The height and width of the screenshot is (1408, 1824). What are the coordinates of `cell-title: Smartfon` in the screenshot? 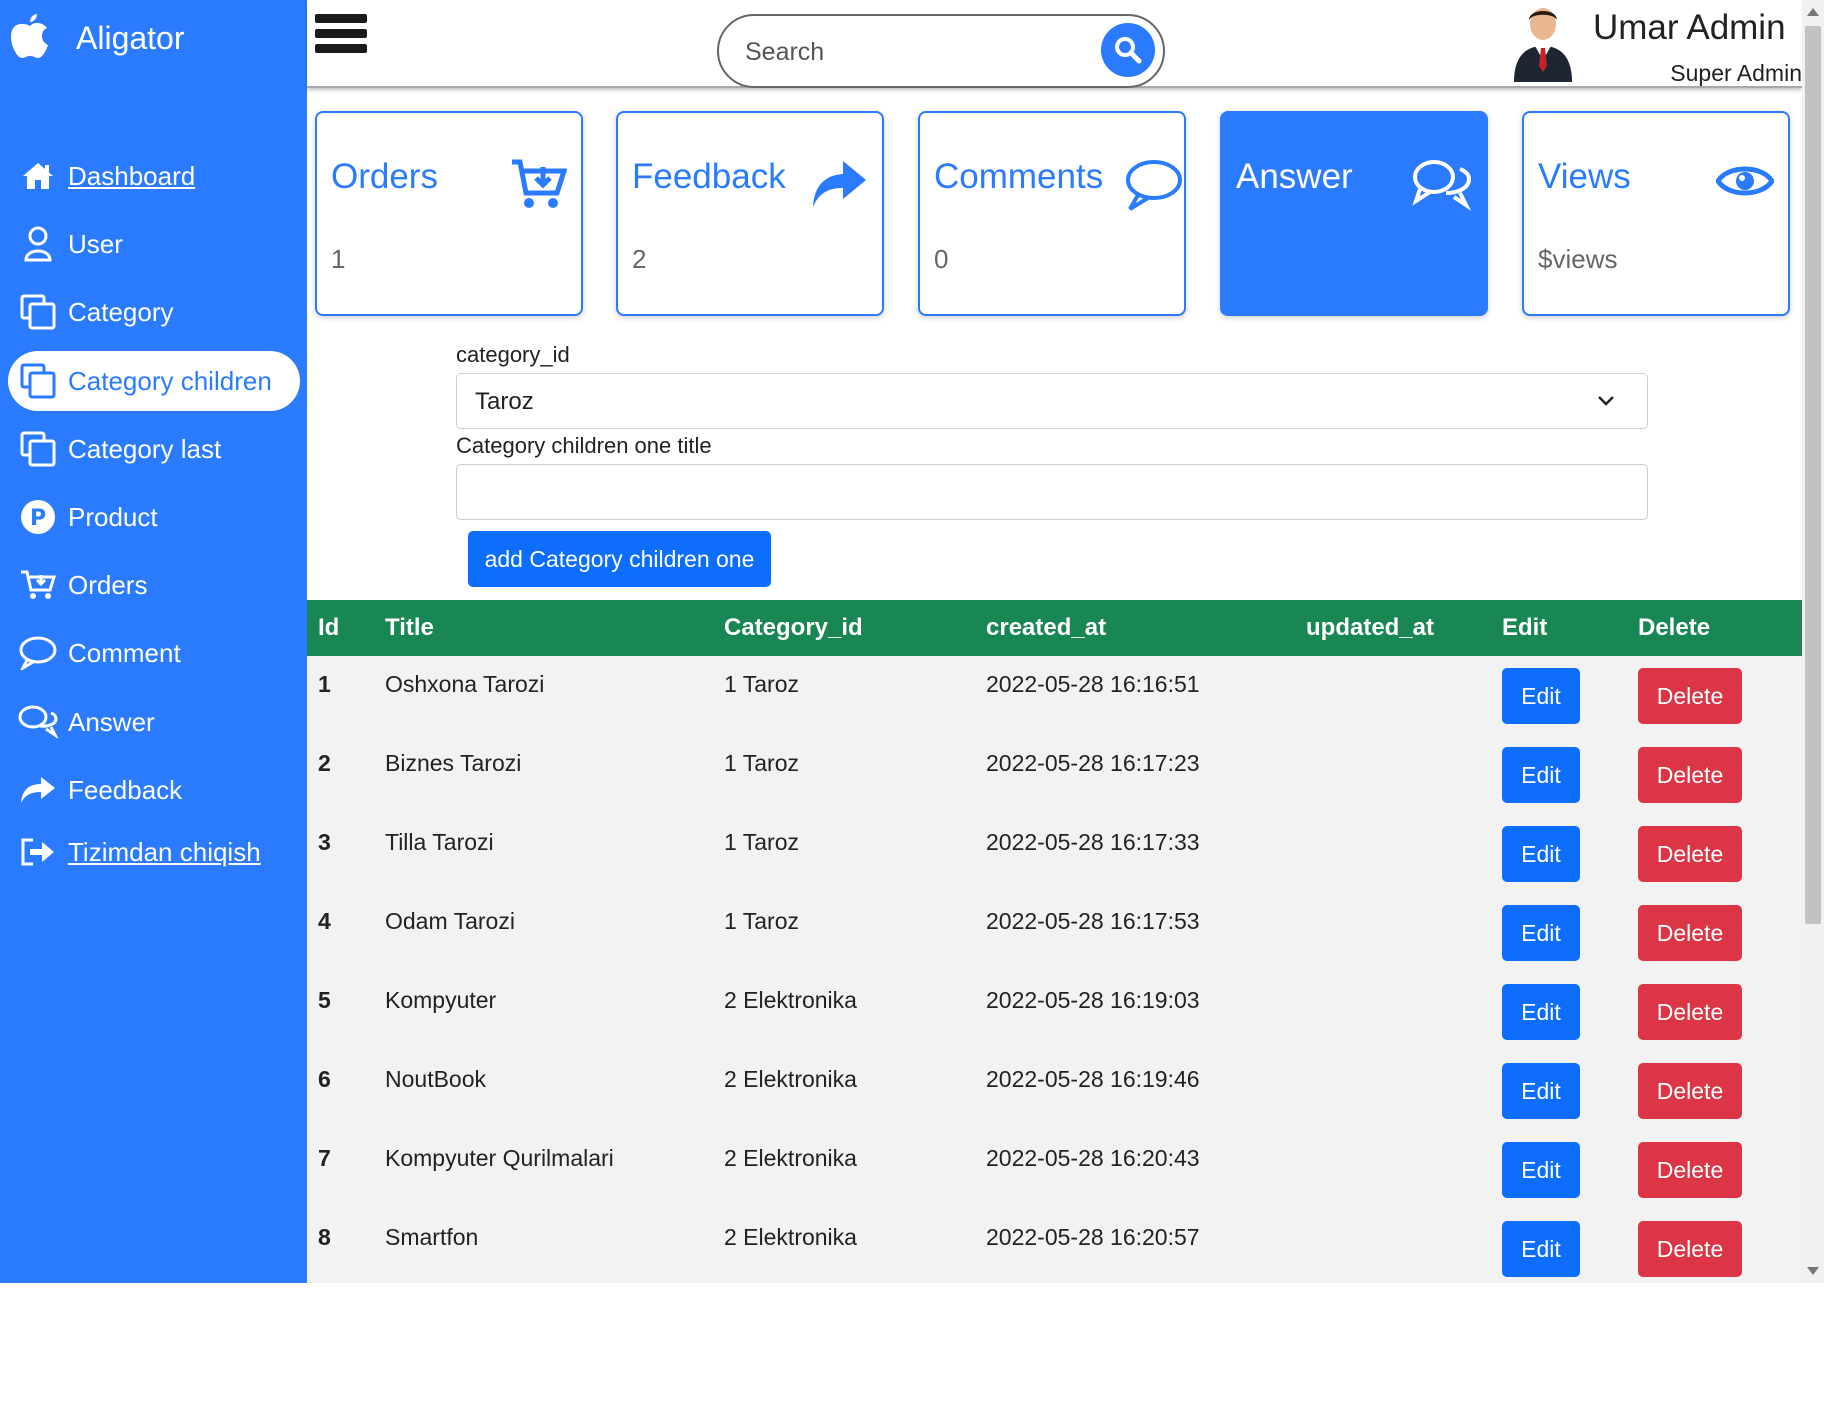 It's located at (432, 1237).